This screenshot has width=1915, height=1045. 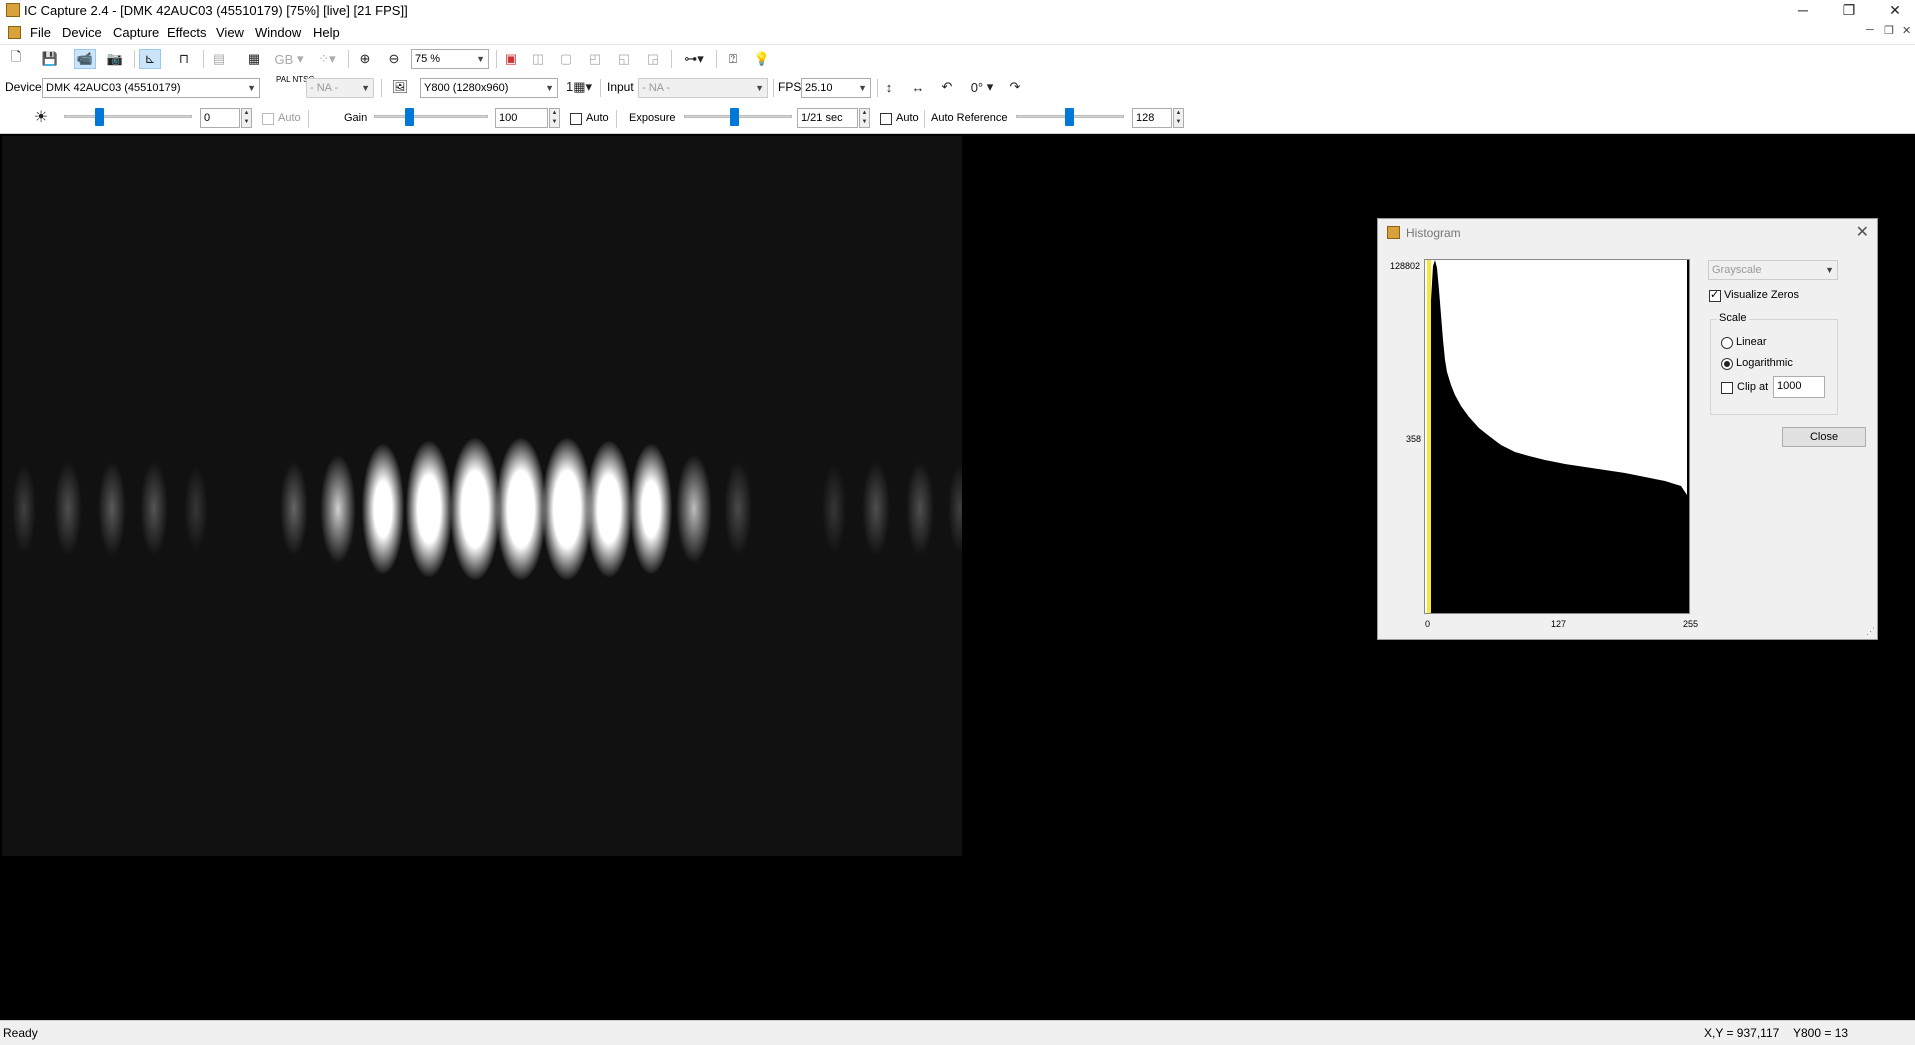 What do you see at coordinates (1764, 363) in the screenshot?
I see `logarithmic-label: Logarithmic` at bounding box center [1764, 363].